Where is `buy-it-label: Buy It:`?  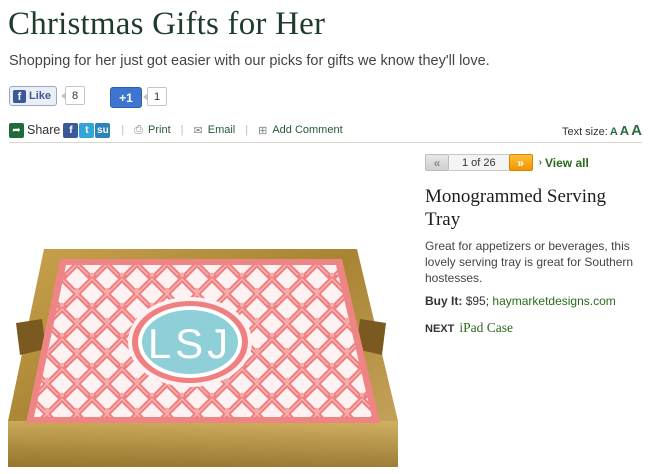
buy-it-label: Buy It: is located at coordinates (444, 301).